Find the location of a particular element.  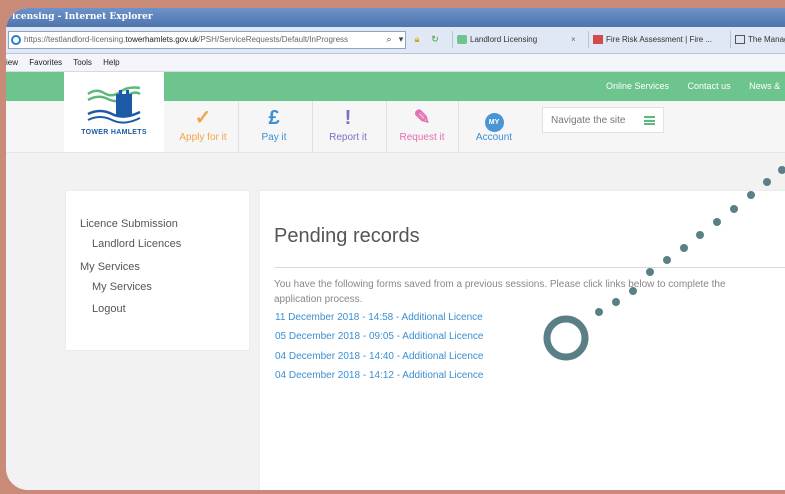

pointer-annotation is located at coordinates (664, 263).